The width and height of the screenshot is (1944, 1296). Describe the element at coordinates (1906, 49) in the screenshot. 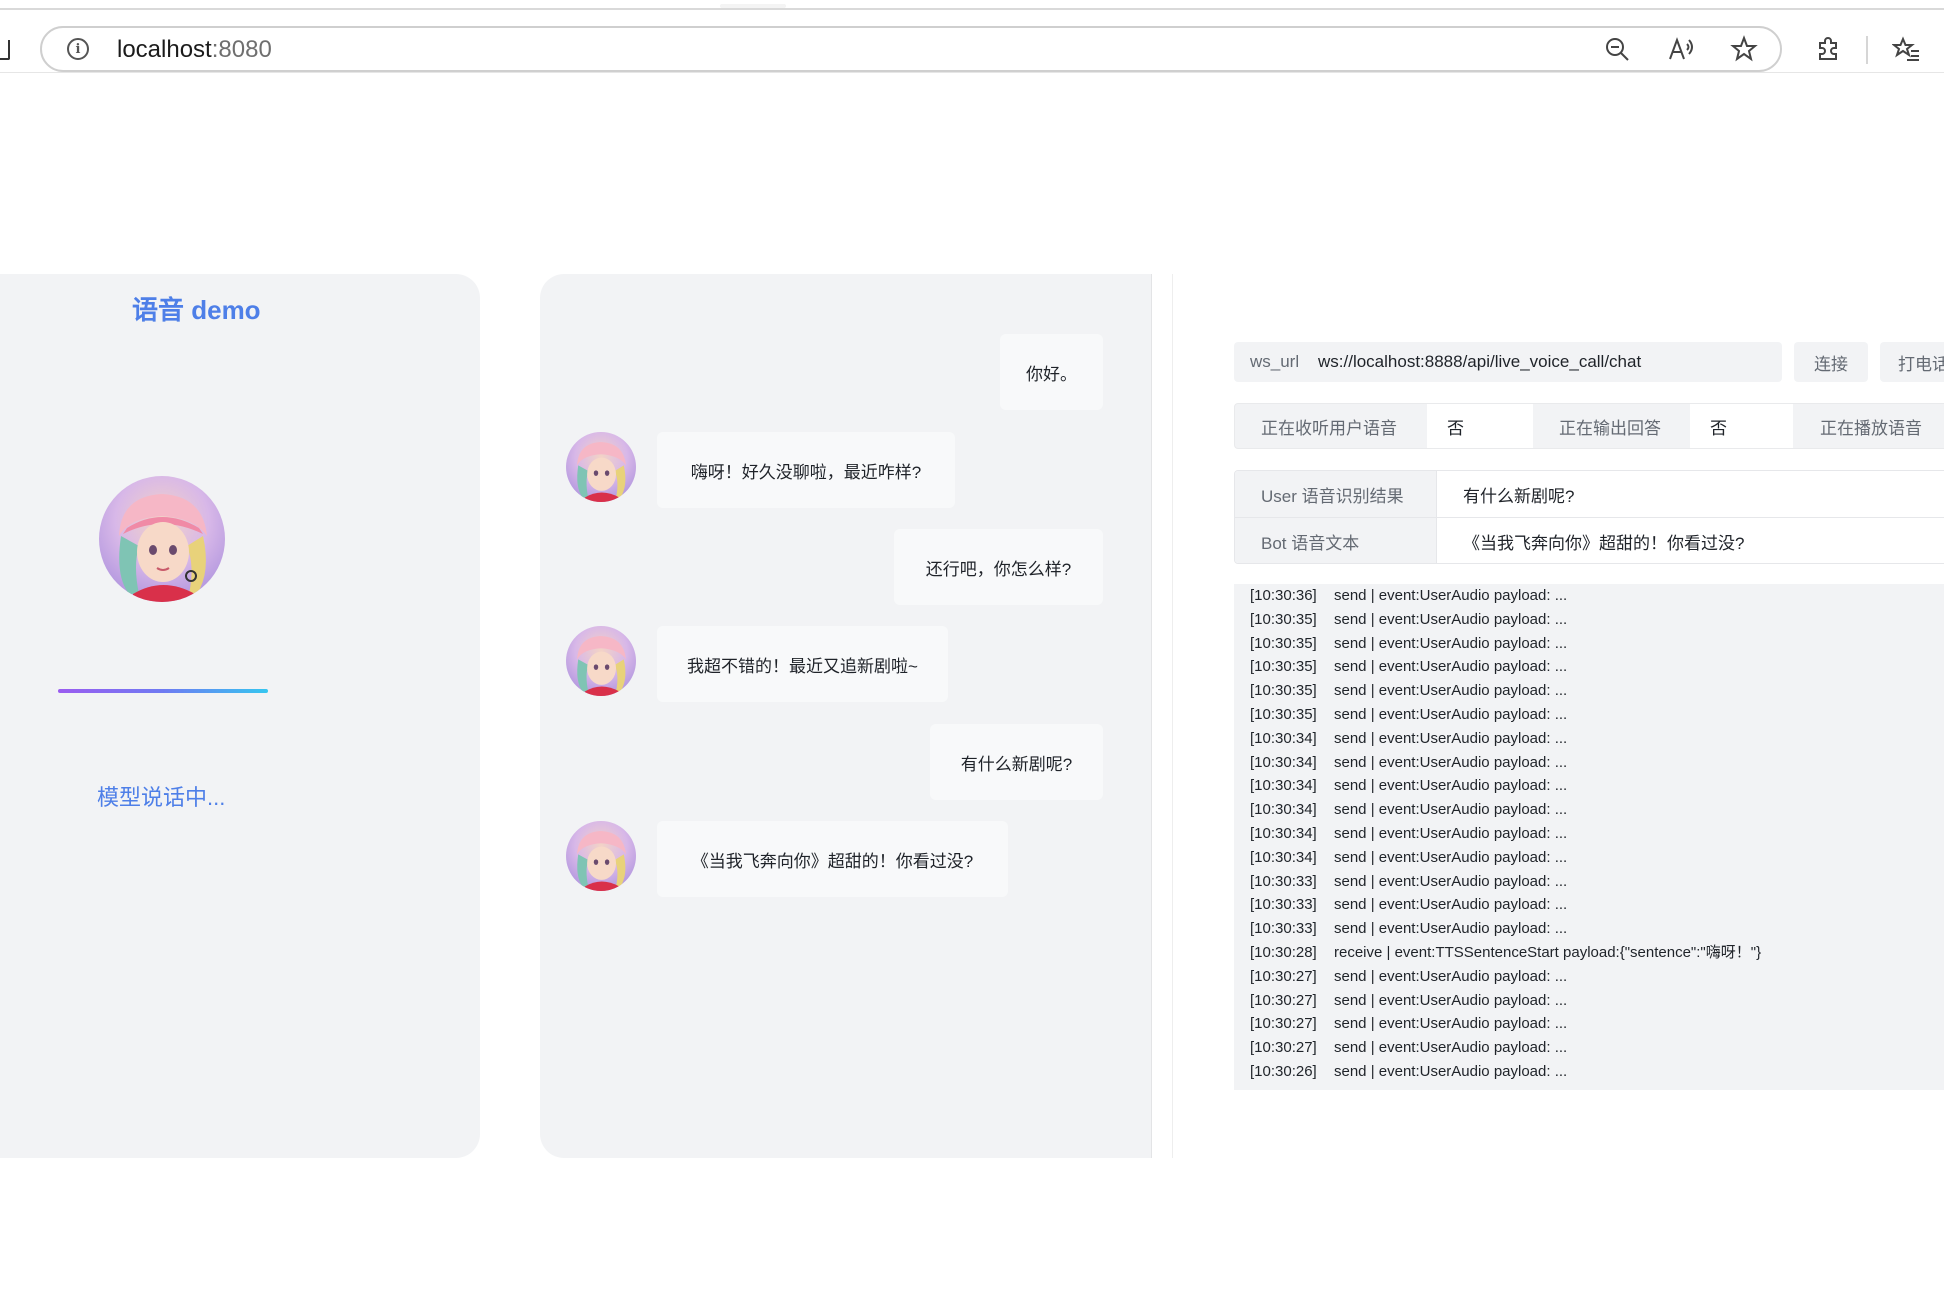

I see `favorites-list-icon` at that location.